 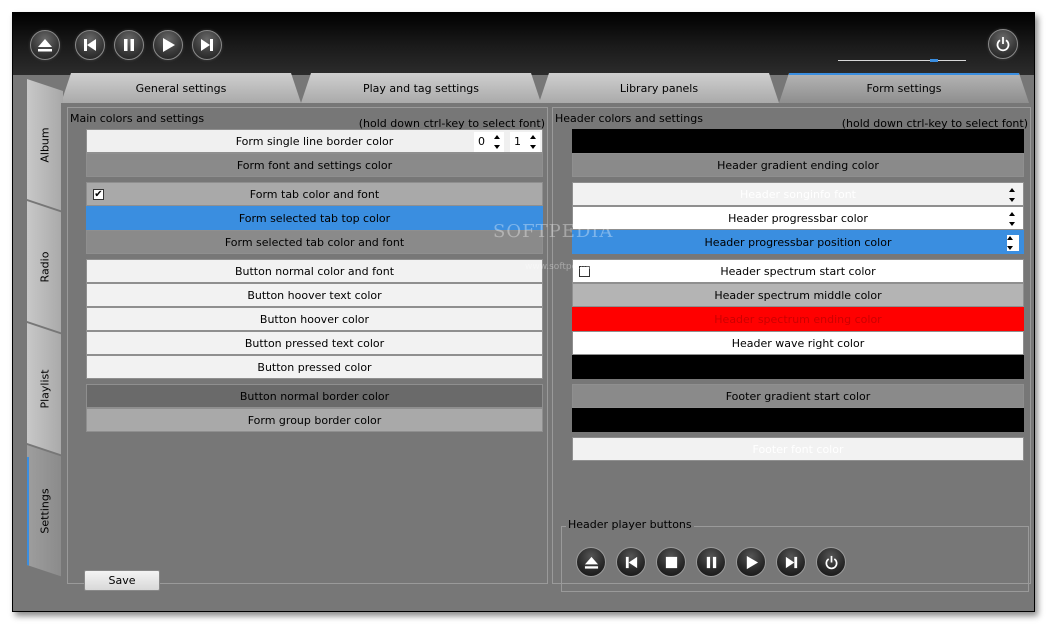 I want to click on progress-position, so click(x=934, y=60).